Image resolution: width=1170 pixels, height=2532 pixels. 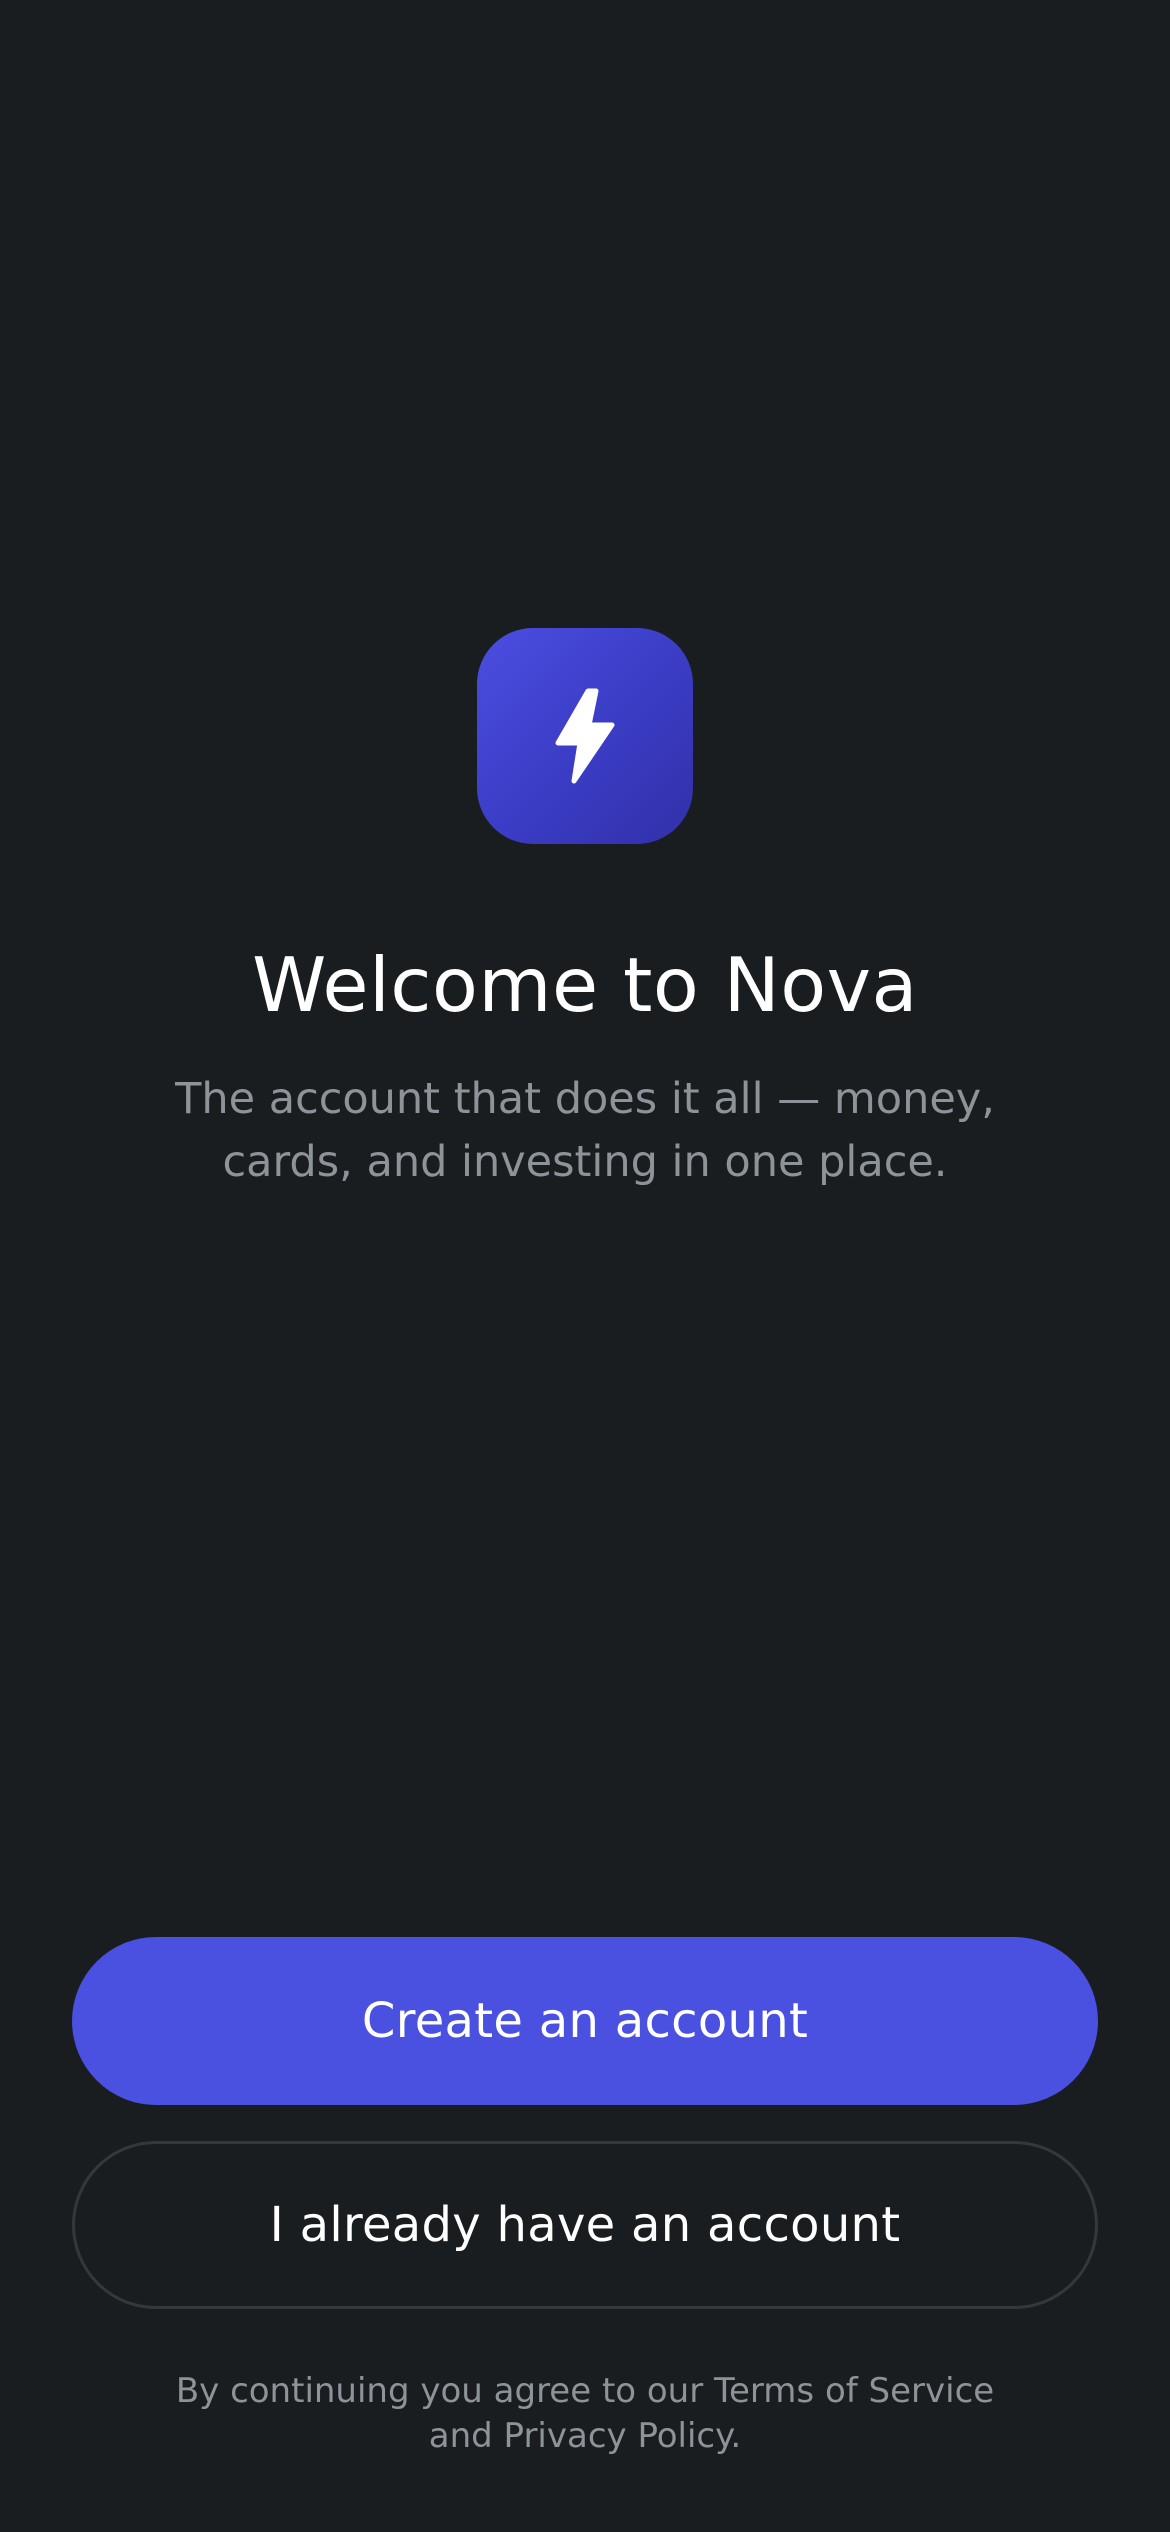 What do you see at coordinates (585, 1162) in the screenshot?
I see `subtitle-line: cards, and investing in one place.` at bounding box center [585, 1162].